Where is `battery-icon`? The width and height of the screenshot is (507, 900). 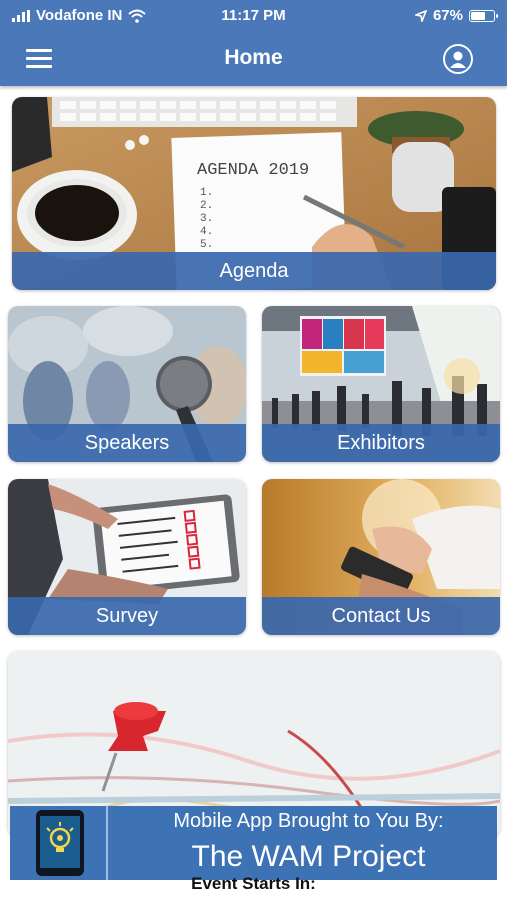 battery-icon is located at coordinates (483, 15).